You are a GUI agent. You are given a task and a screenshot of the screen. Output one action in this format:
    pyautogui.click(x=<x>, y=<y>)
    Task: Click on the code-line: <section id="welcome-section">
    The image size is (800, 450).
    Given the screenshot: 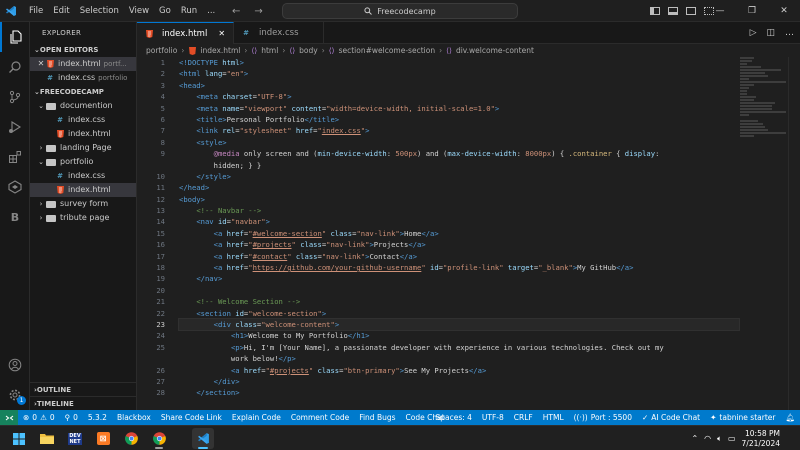 What is the action you would take?
    pyautogui.click(x=261, y=313)
    